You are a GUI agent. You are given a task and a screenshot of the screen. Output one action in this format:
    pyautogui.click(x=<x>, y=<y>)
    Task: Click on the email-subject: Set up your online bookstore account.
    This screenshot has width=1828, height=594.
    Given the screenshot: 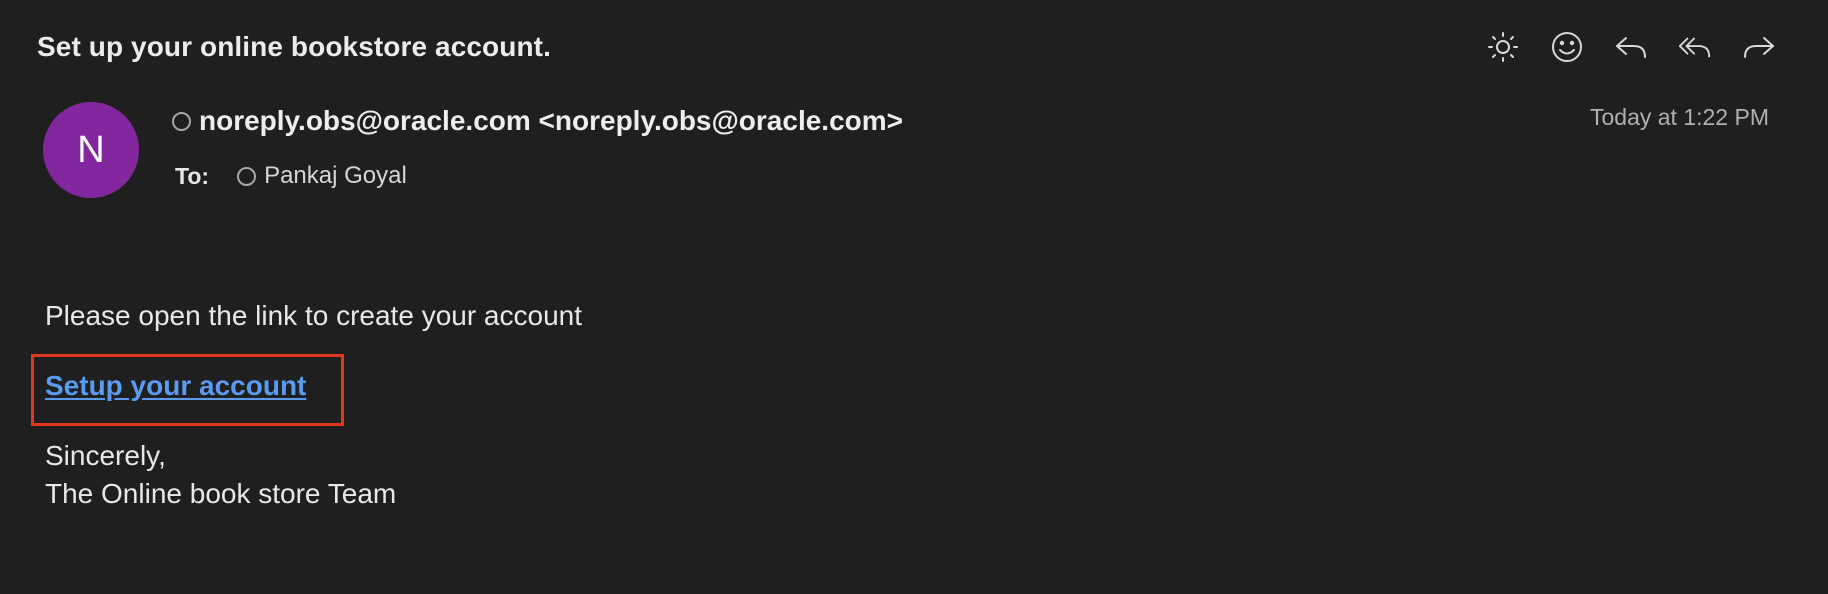 What is the action you would take?
    pyautogui.click(x=294, y=46)
    